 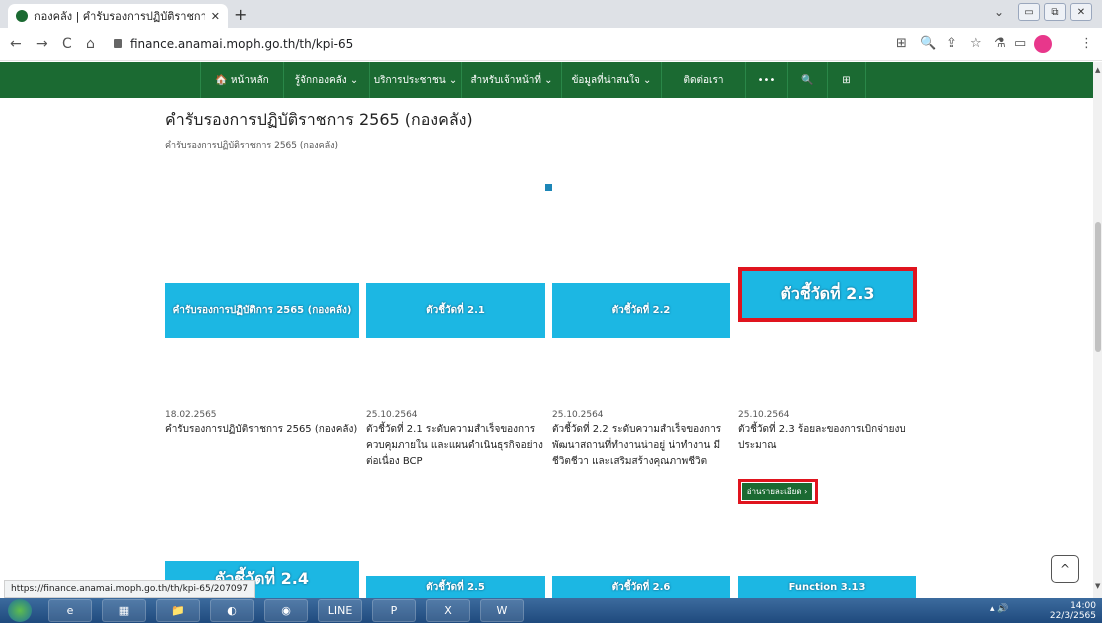 I want to click on zoom-icon: 🔍, so click(x=928, y=43).